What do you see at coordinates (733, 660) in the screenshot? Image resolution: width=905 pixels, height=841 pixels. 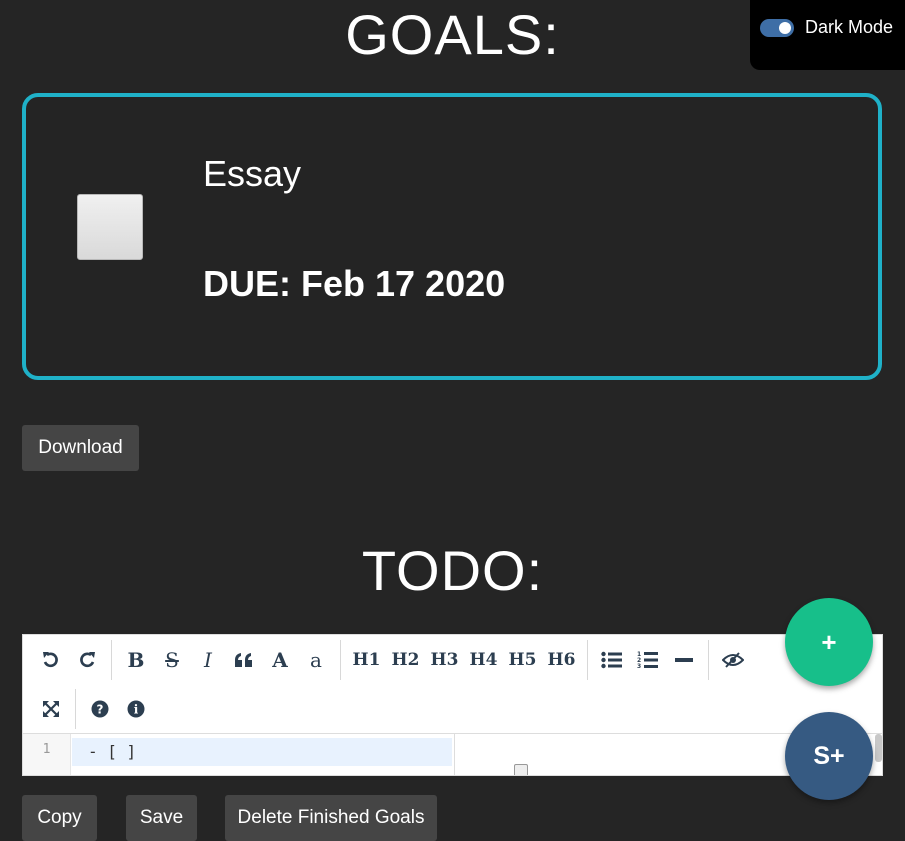 I see `preview-icon` at bounding box center [733, 660].